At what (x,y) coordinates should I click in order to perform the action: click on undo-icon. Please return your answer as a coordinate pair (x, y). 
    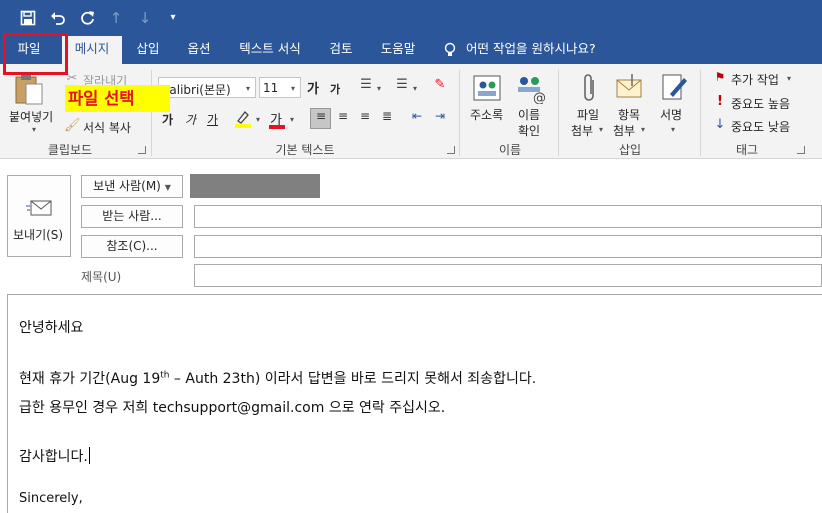
    Looking at the image, I should click on (58, 18).